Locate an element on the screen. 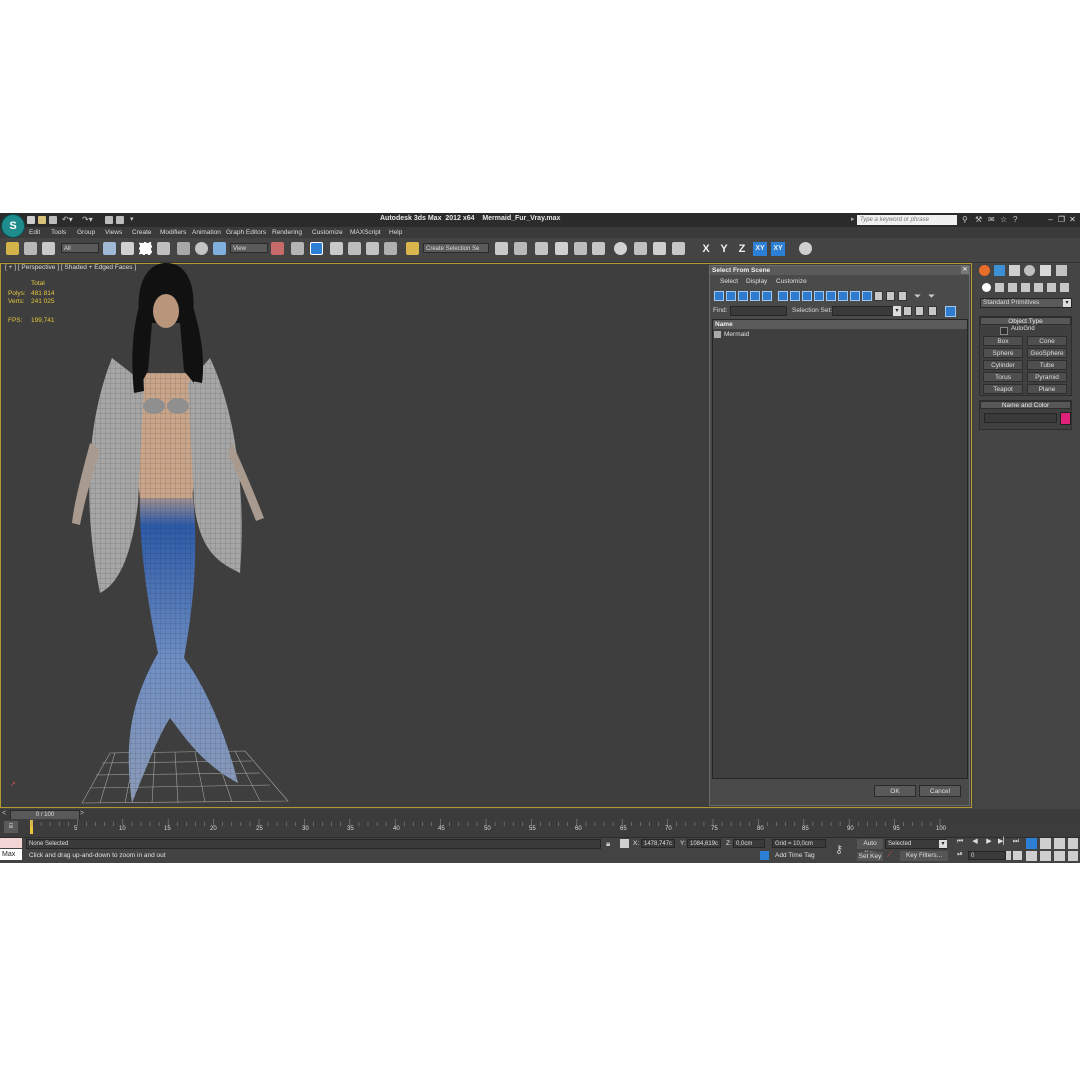  select-none-icon is located at coordinates (890, 296).